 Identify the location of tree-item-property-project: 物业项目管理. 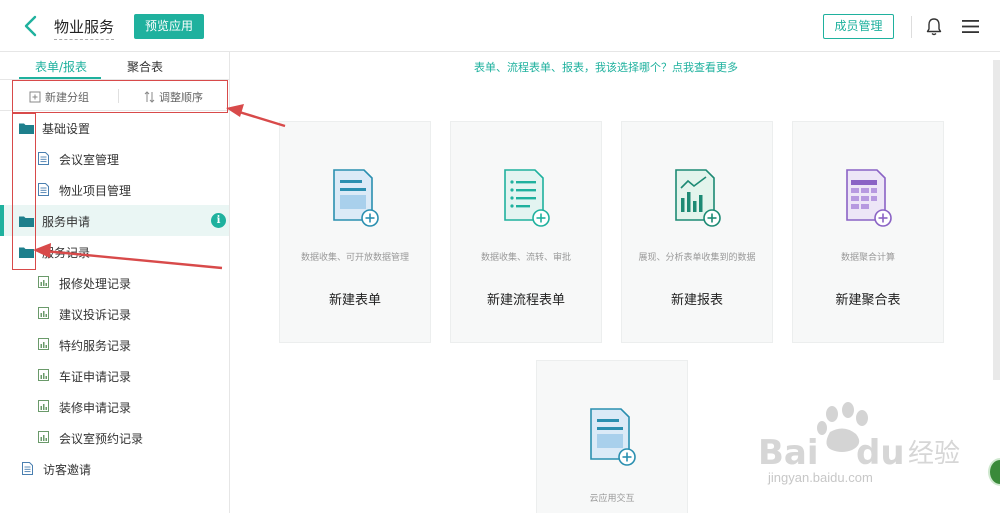
(114, 189).